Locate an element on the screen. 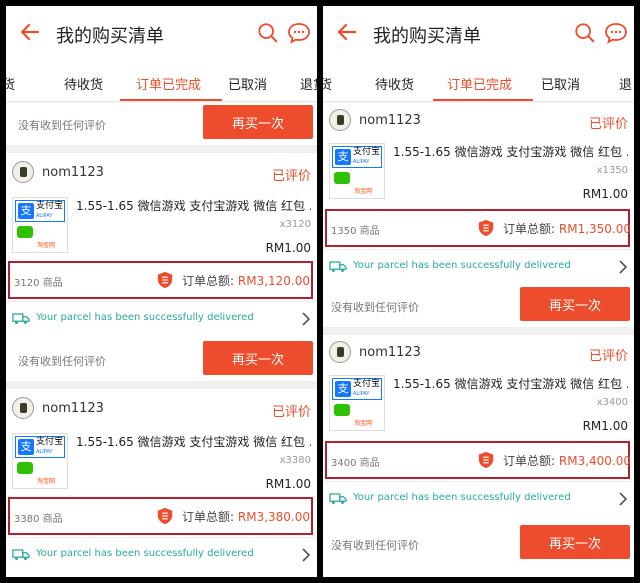  order-total: 订单总额: RM3,120.00 is located at coordinates (246, 281).